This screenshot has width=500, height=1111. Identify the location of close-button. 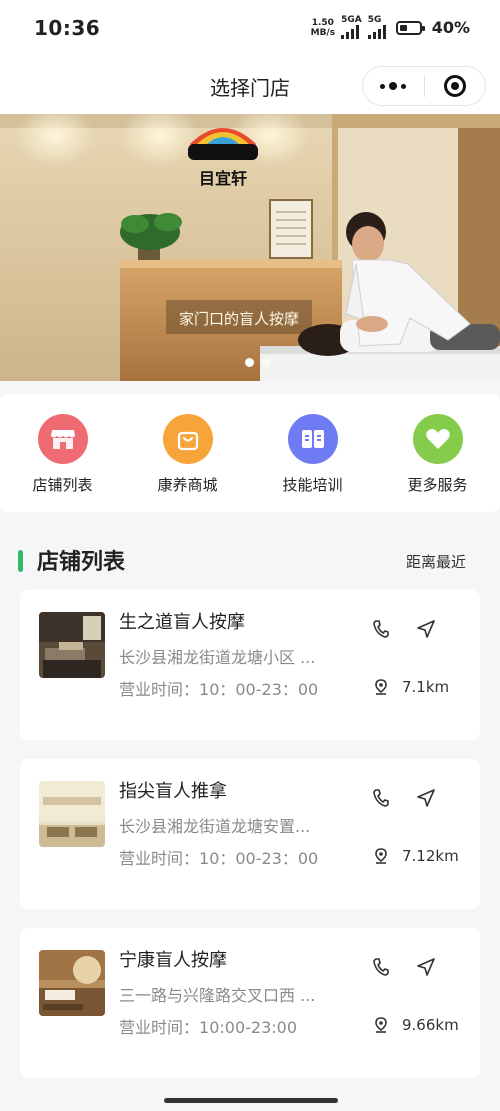
(455, 86).